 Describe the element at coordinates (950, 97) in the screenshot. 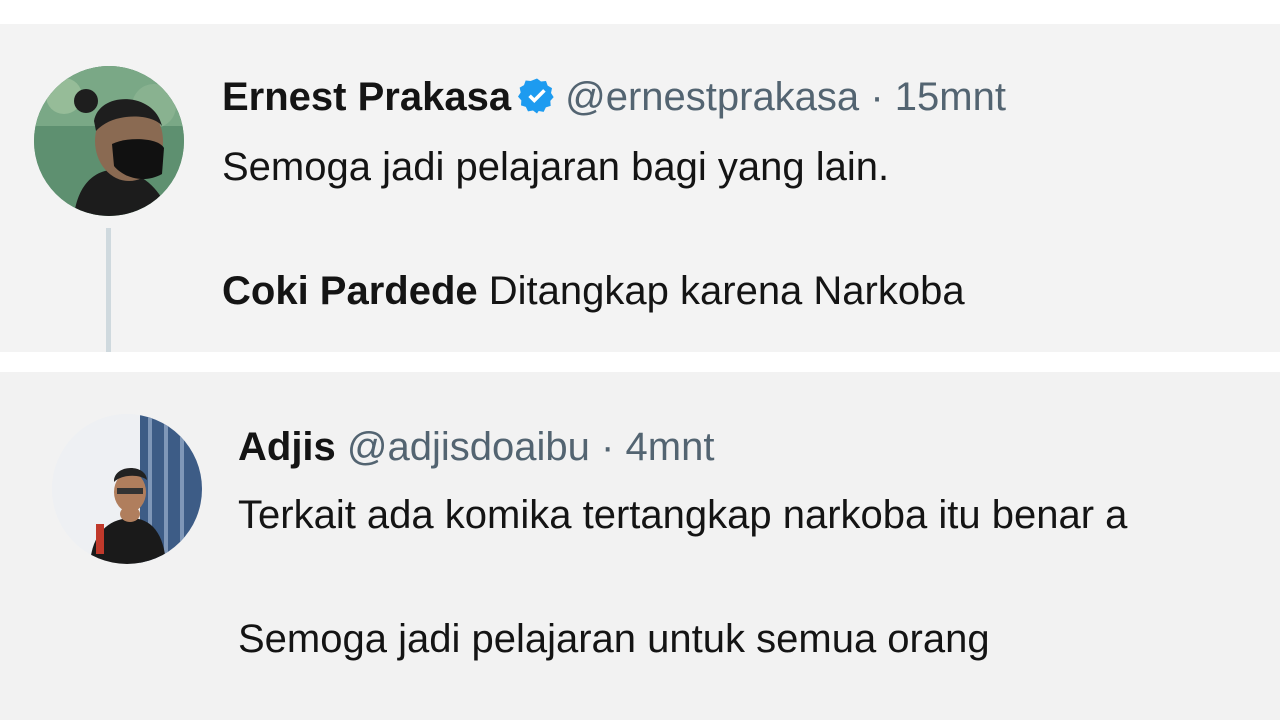

I see `tweet-time: 15mnt` at that location.